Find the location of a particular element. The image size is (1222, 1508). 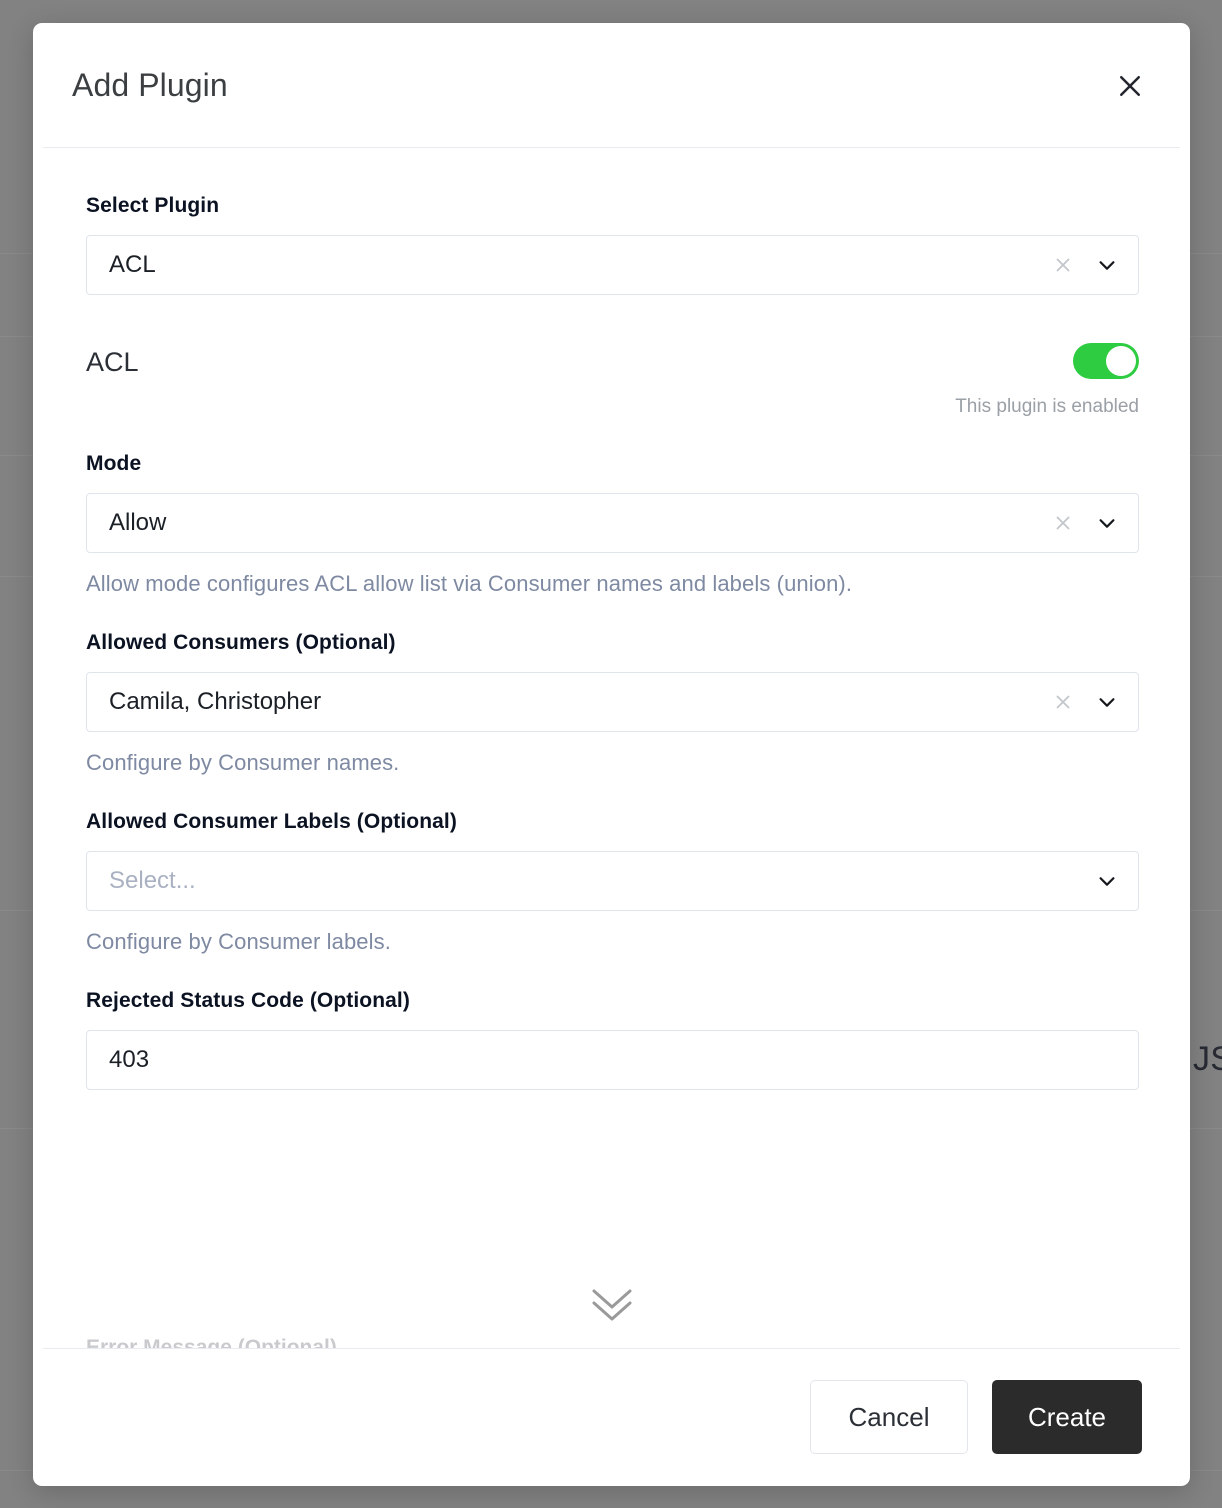

select-plugin-label: Select Plugin is located at coordinates (153, 205).